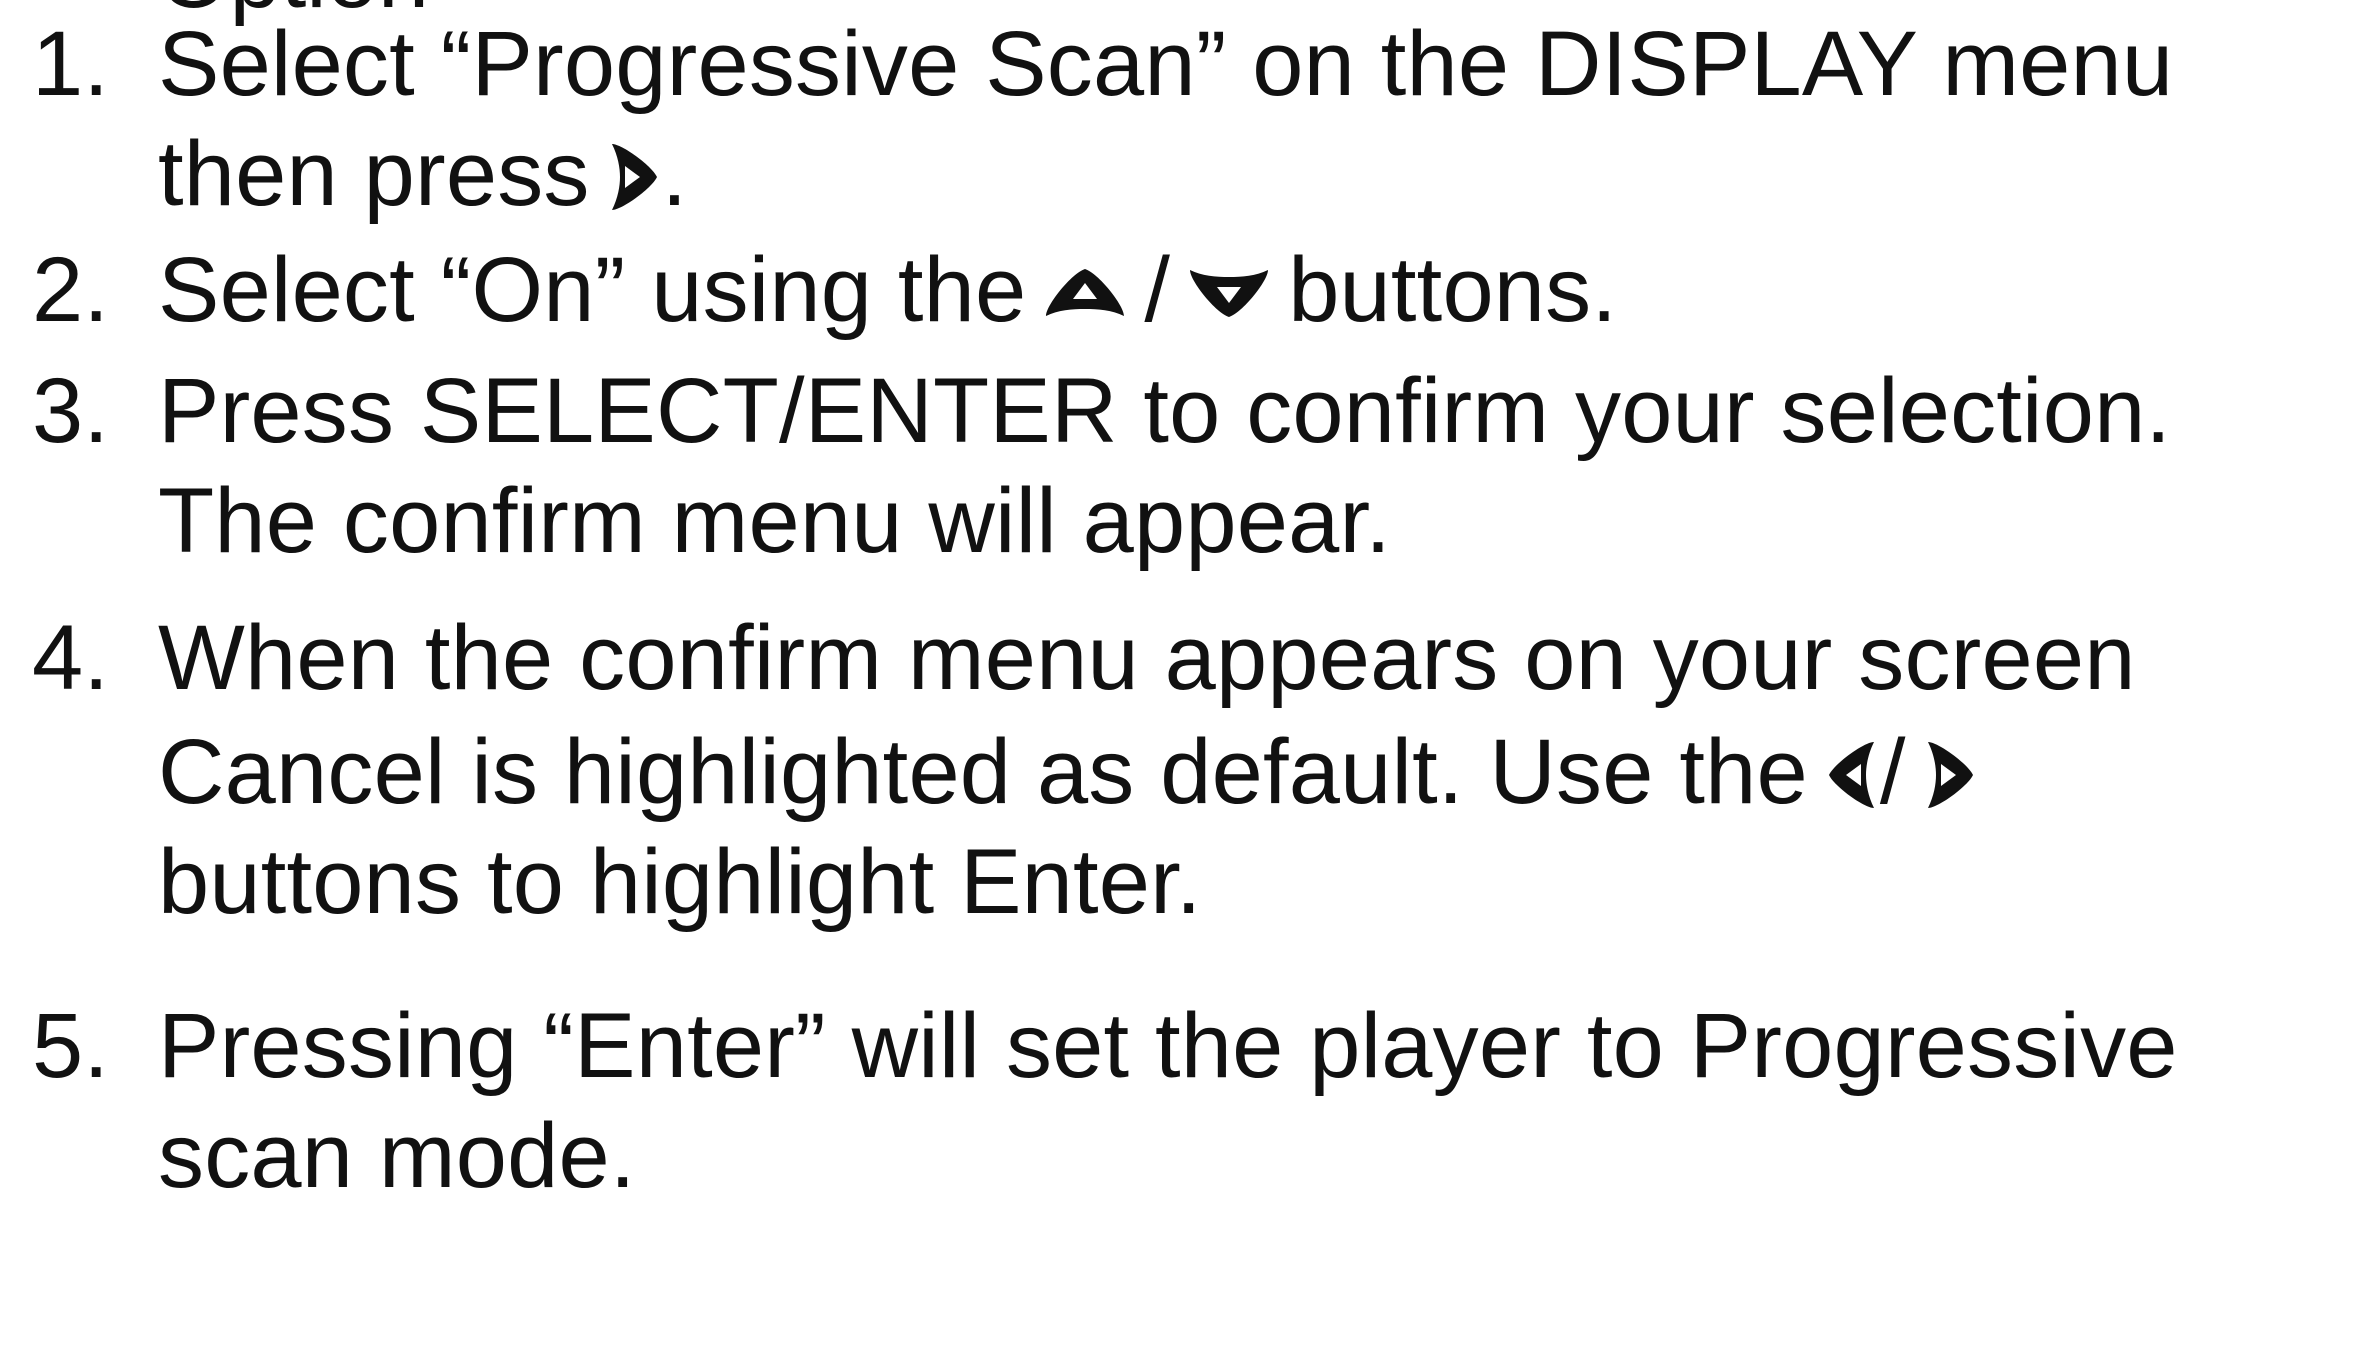 This screenshot has width=2365, height=1347. What do you see at coordinates (374, 174) in the screenshot?
I see `step-text: then press` at bounding box center [374, 174].